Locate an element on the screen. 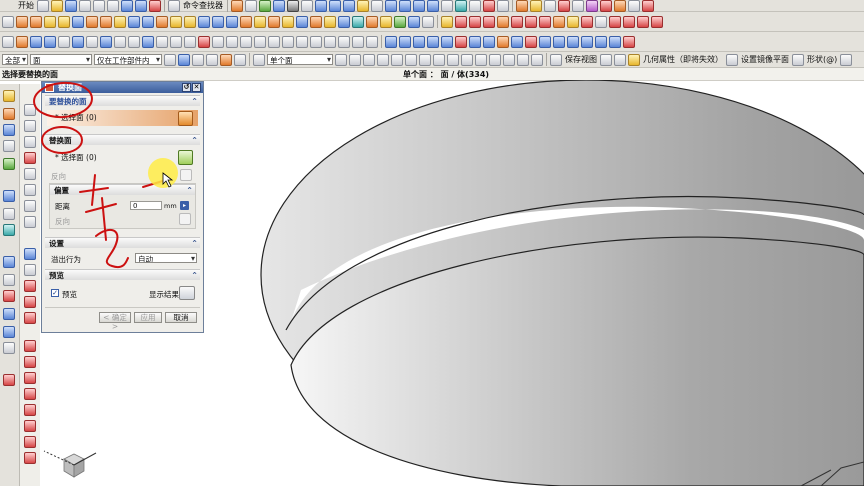 The image size is (864, 486). line-tool-icon is located at coordinates (30, 126).